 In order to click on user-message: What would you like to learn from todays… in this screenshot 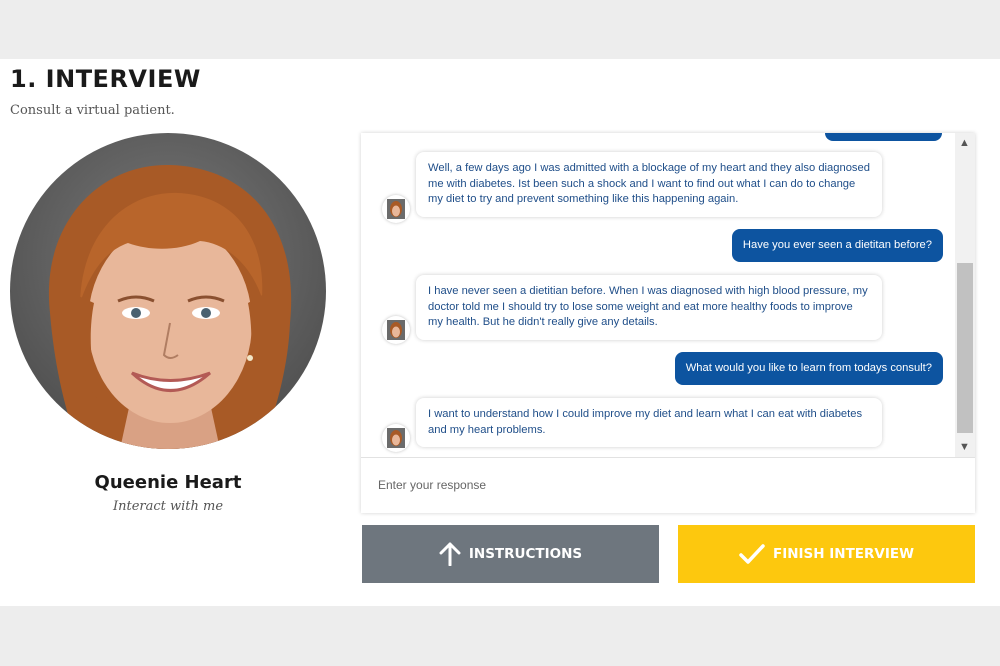, I will do `click(808, 368)`.